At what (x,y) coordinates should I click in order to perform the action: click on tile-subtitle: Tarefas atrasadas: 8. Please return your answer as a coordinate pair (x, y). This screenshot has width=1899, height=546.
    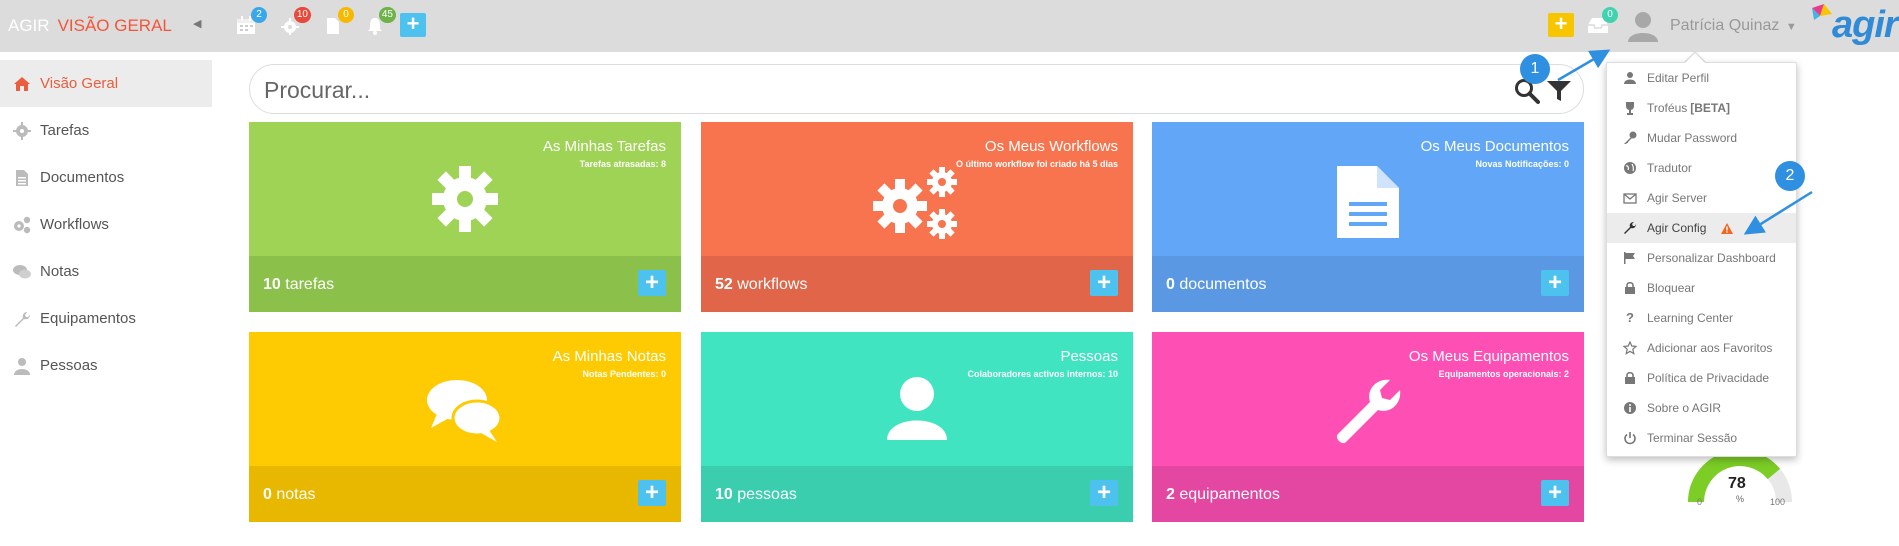
    Looking at the image, I should click on (622, 164).